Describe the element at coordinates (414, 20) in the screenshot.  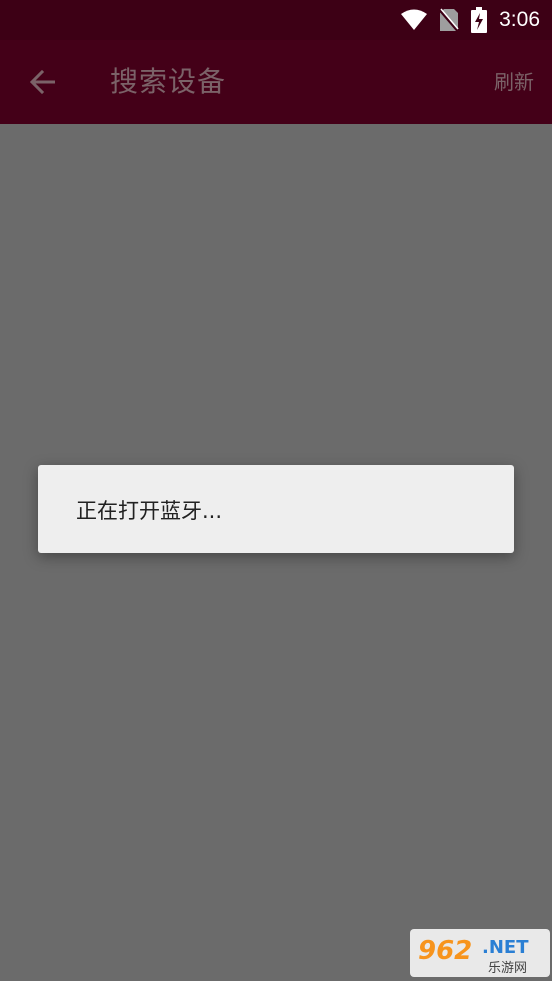
I see `wifi-icon` at that location.